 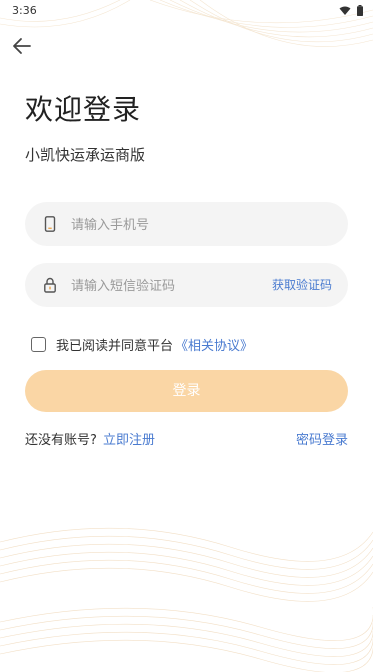 I want to click on sms-code-input, so click(x=171, y=286).